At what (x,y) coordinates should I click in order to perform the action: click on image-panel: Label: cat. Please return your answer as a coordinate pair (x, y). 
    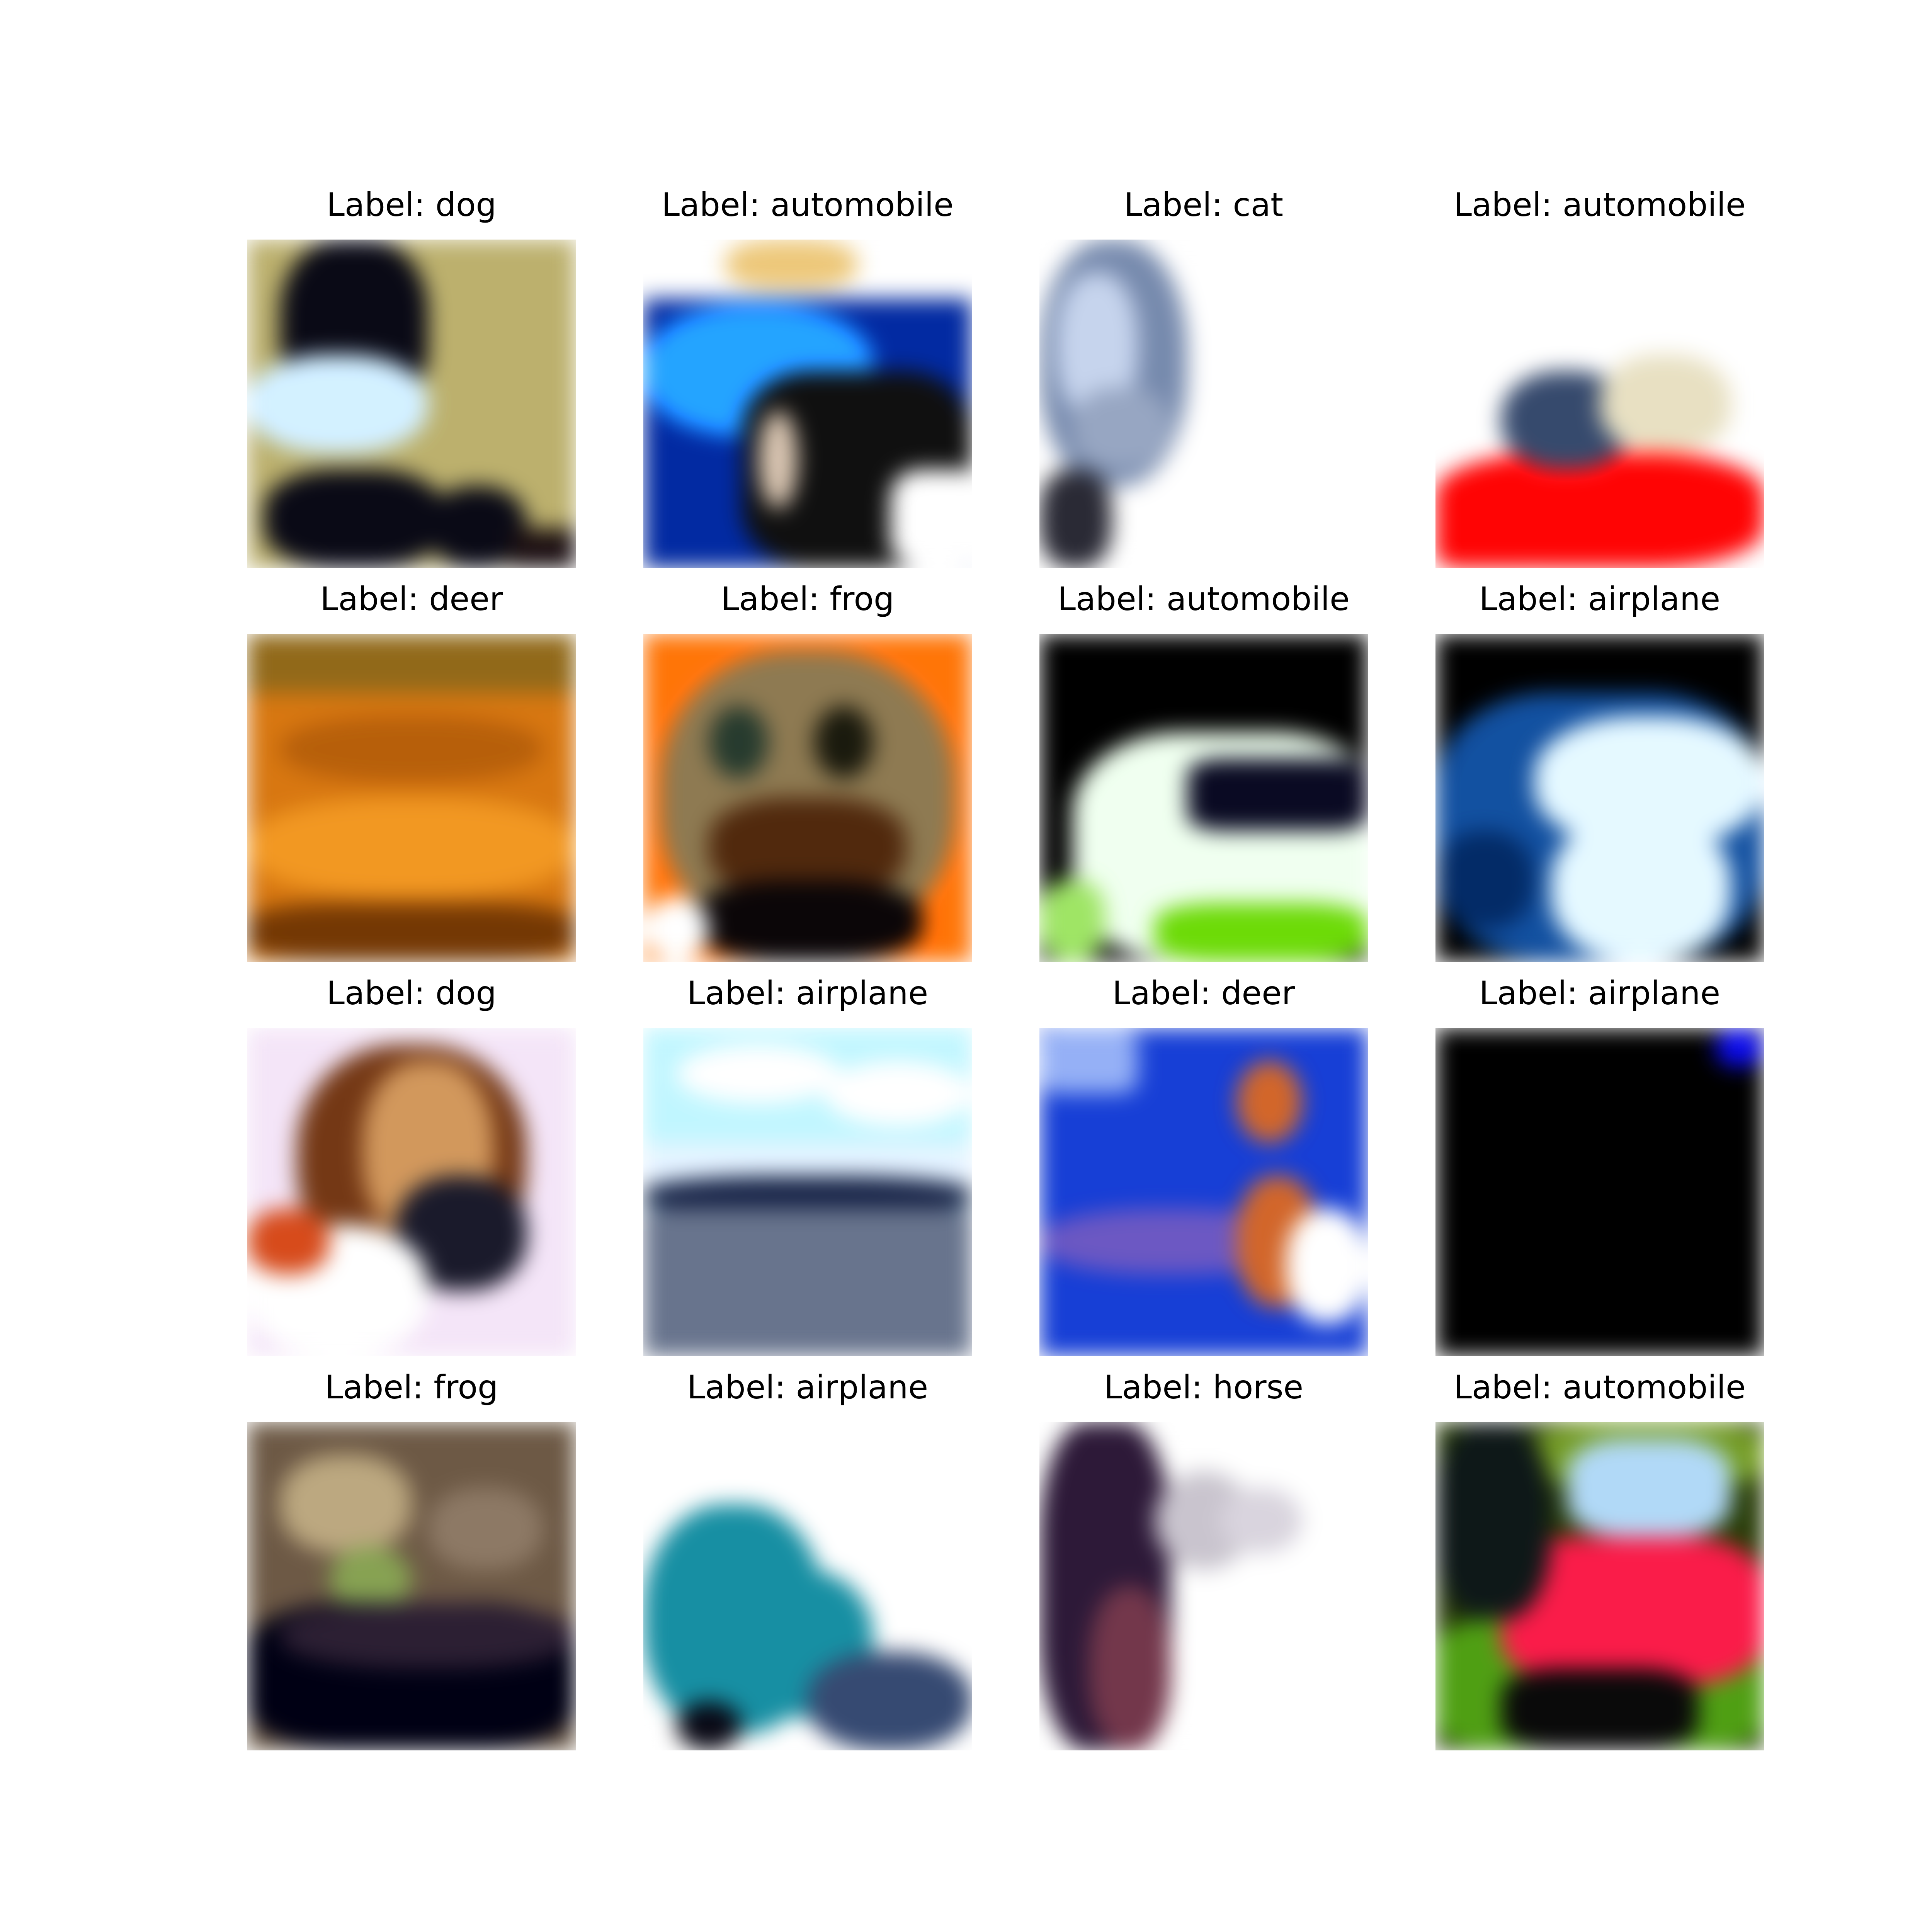
    Looking at the image, I should click on (1204, 373).